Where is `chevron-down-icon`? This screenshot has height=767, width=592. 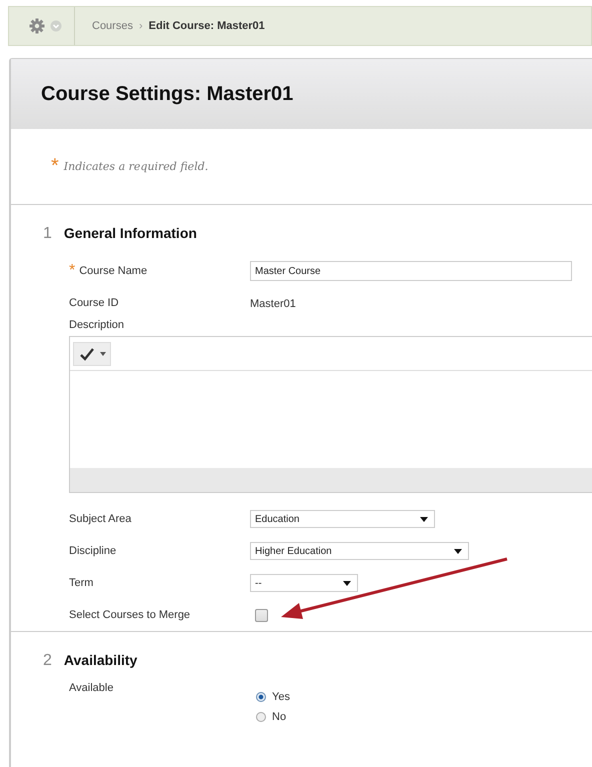 chevron-down-icon is located at coordinates (56, 26).